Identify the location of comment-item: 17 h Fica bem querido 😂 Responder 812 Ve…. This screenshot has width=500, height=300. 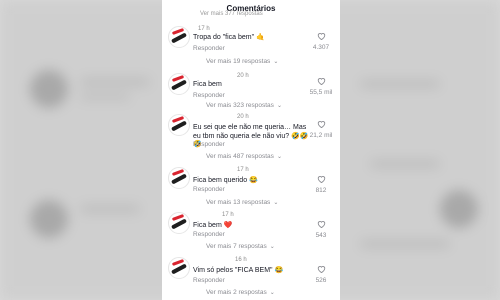
(251, 187).